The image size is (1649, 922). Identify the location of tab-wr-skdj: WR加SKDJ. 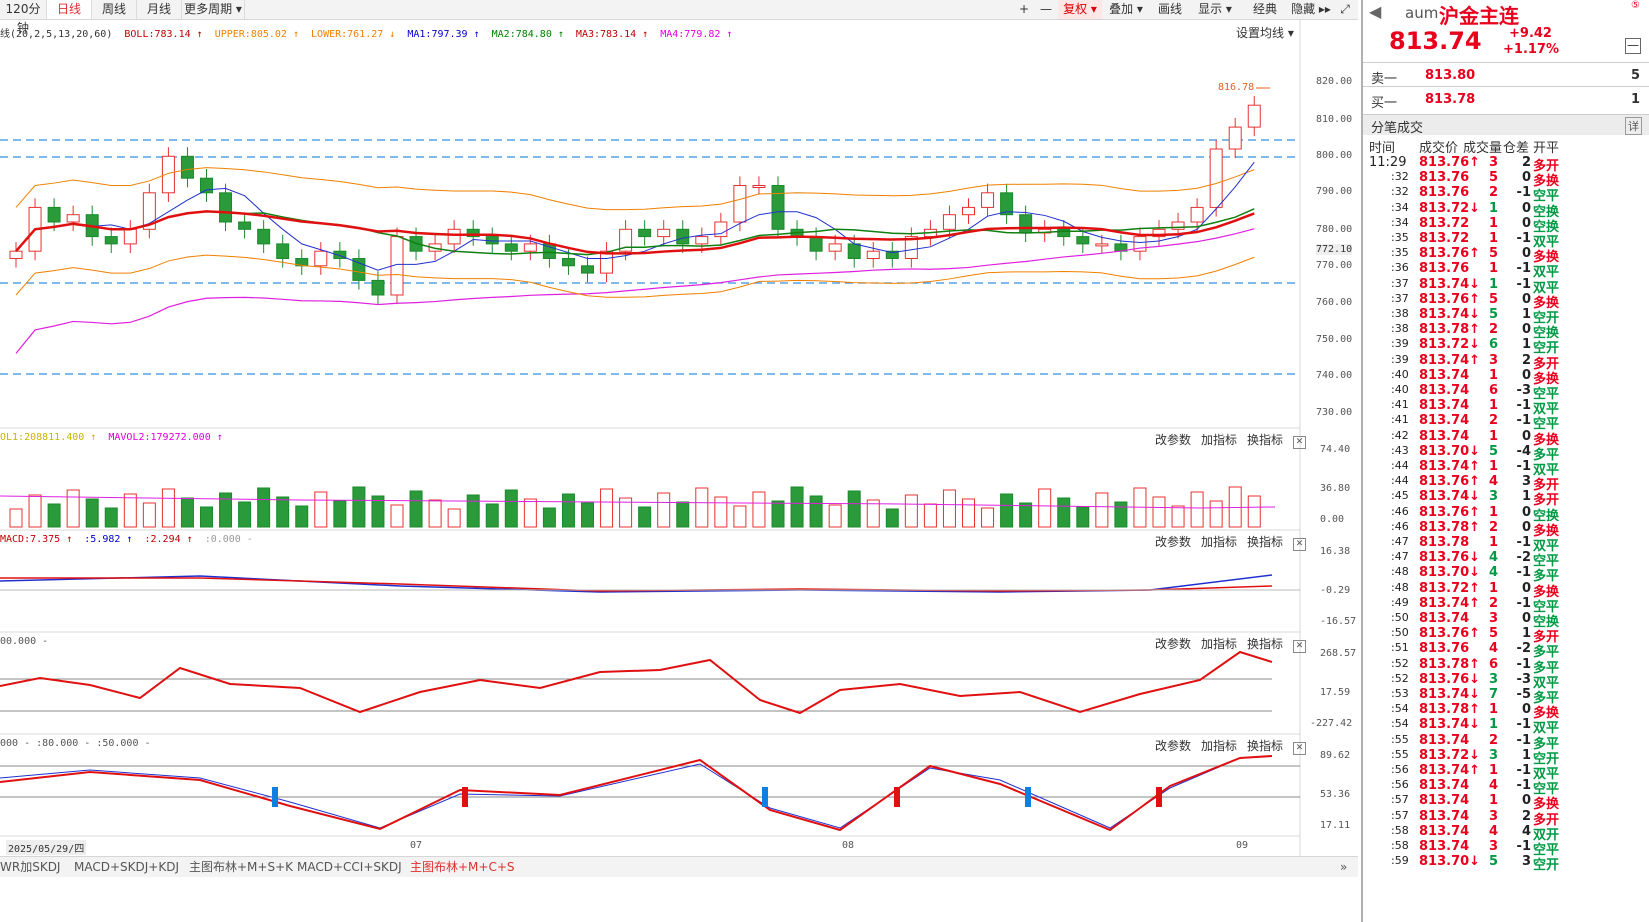
(30, 867).